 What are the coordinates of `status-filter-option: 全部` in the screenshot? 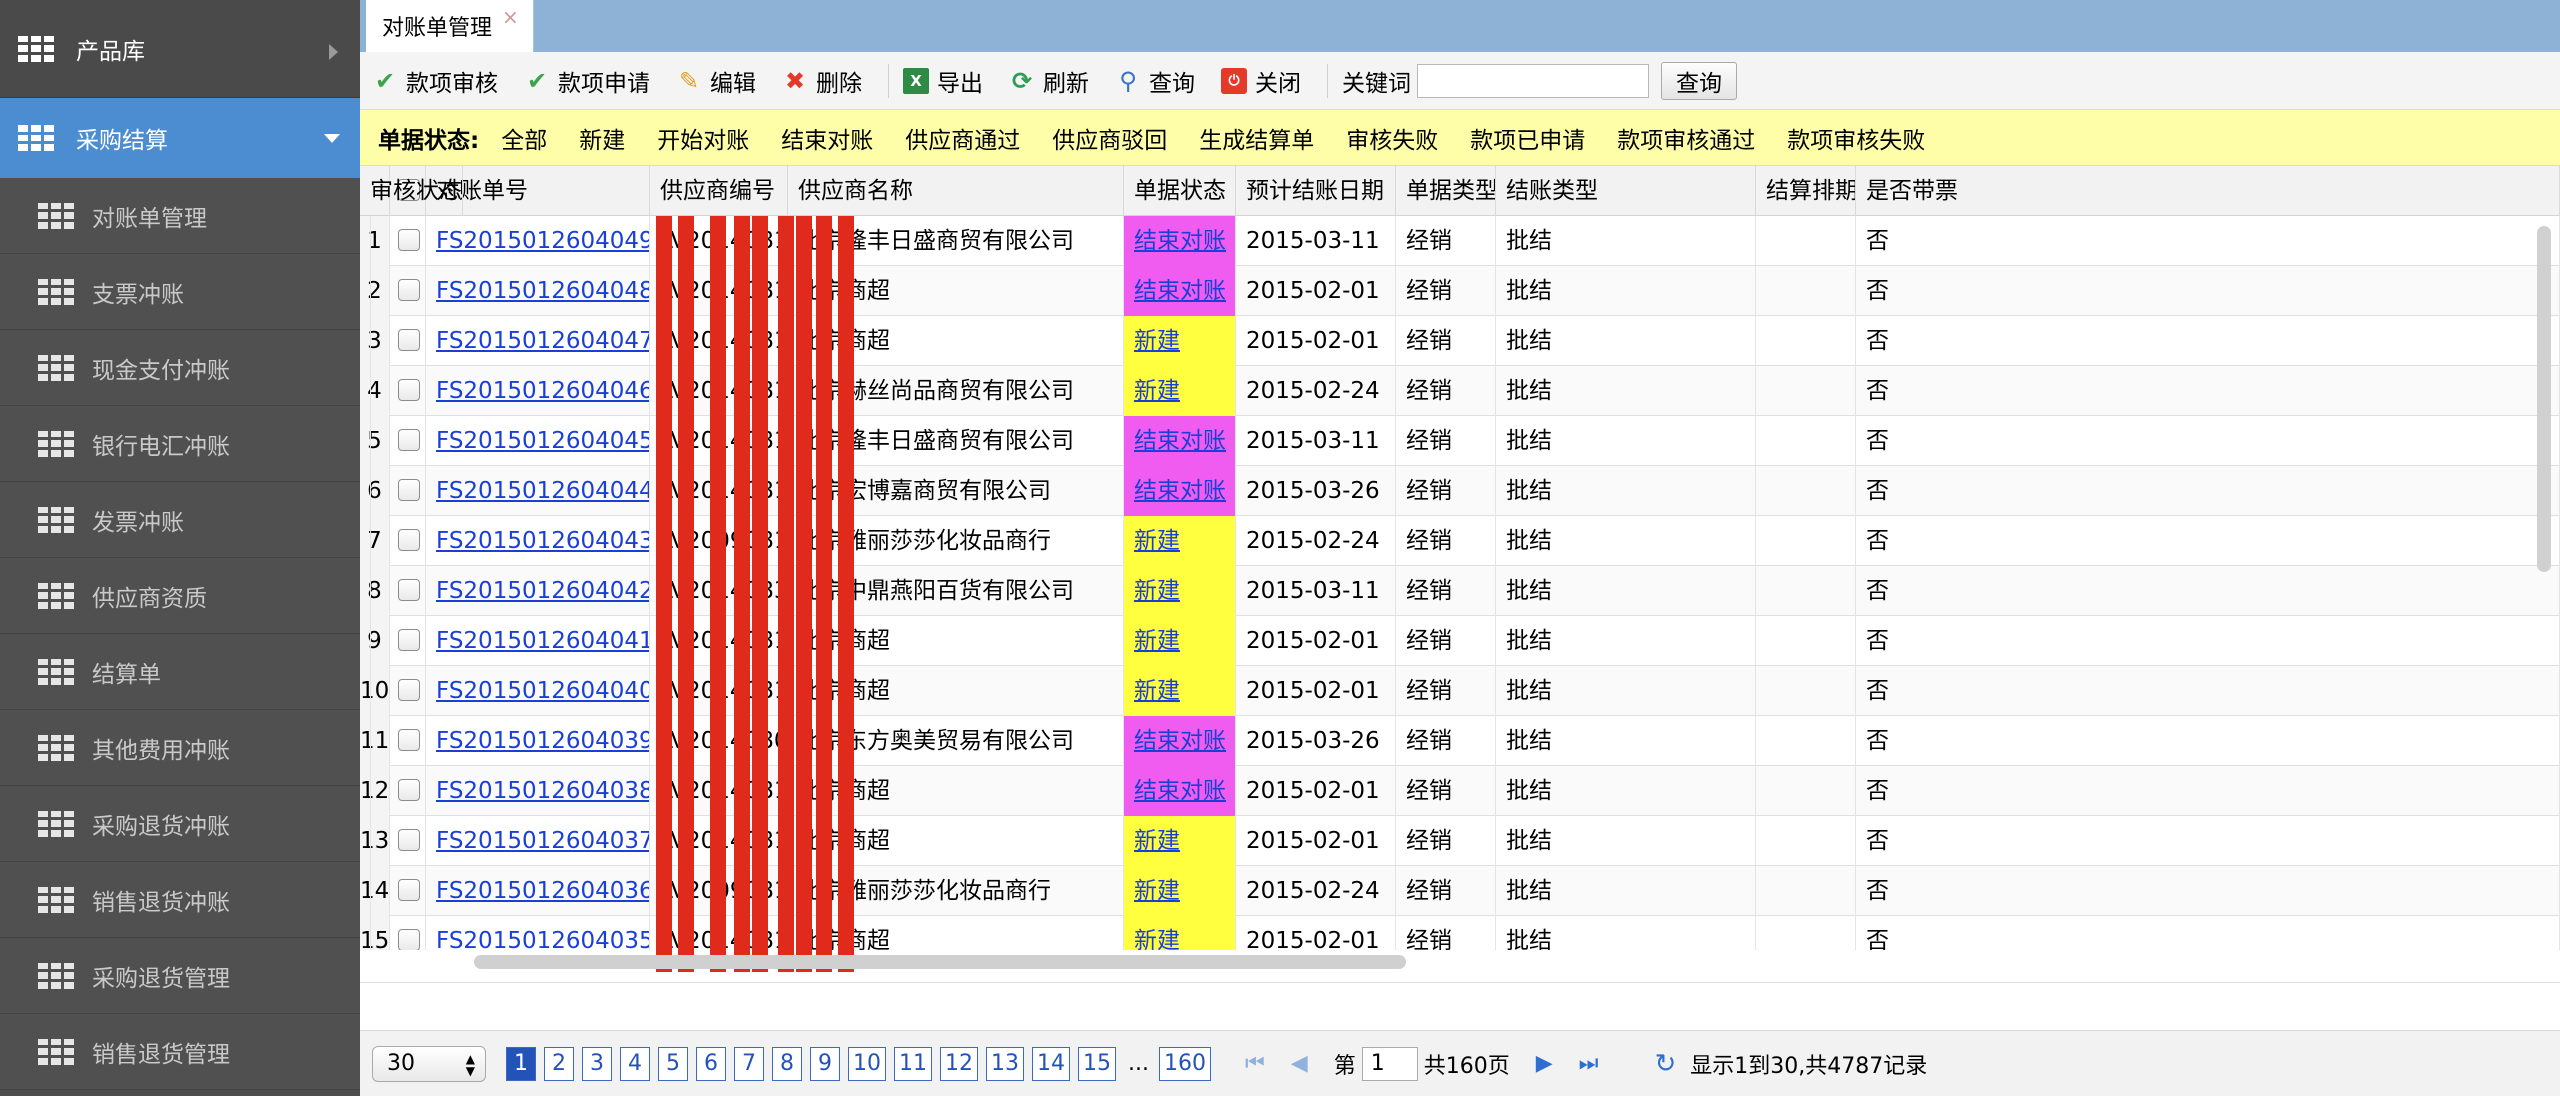 It's located at (524, 138).